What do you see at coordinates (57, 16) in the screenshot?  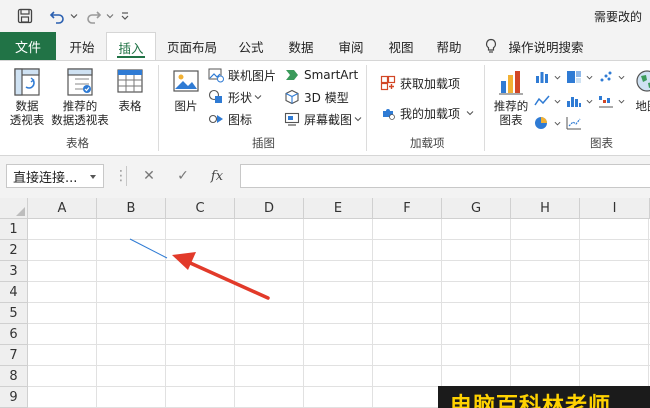 I see `undo-icon` at bounding box center [57, 16].